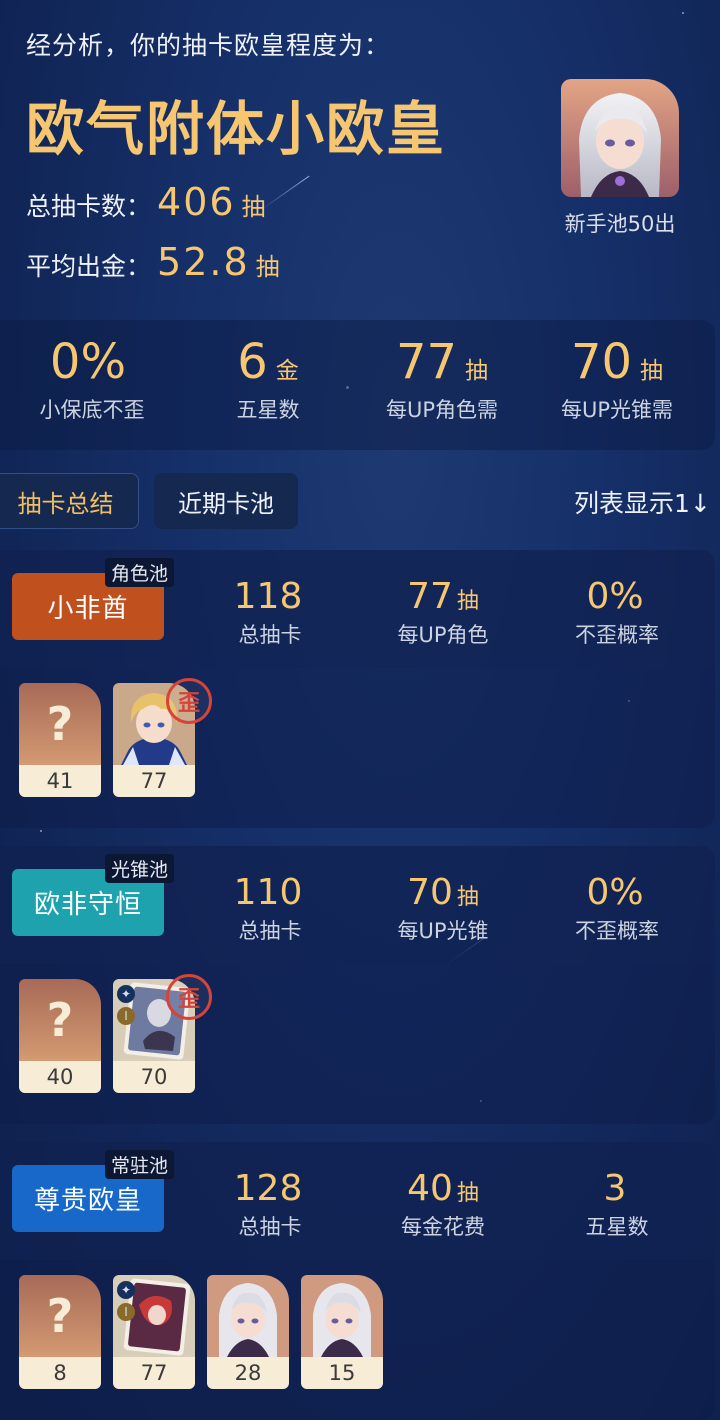  Describe the element at coordinates (140, 1164) in the screenshot. I see `pool-type-badge: 常驻池` at that location.